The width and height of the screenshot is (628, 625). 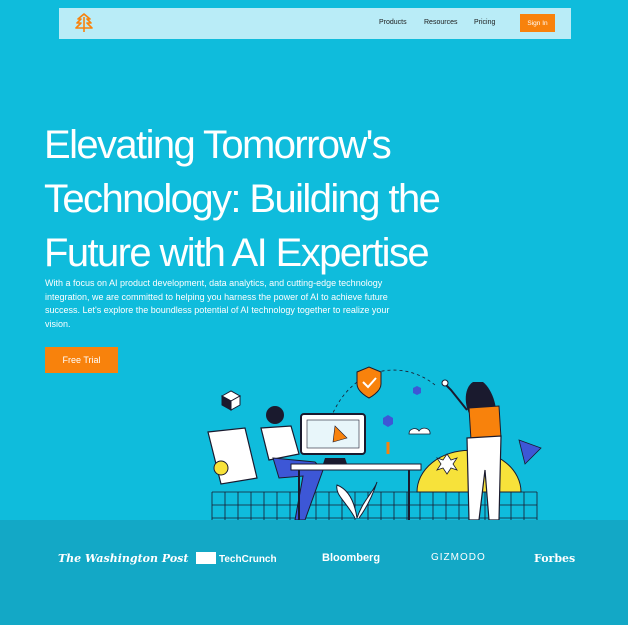 What do you see at coordinates (393, 22) in the screenshot?
I see `nav-link-products: Products` at bounding box center [393, 22].